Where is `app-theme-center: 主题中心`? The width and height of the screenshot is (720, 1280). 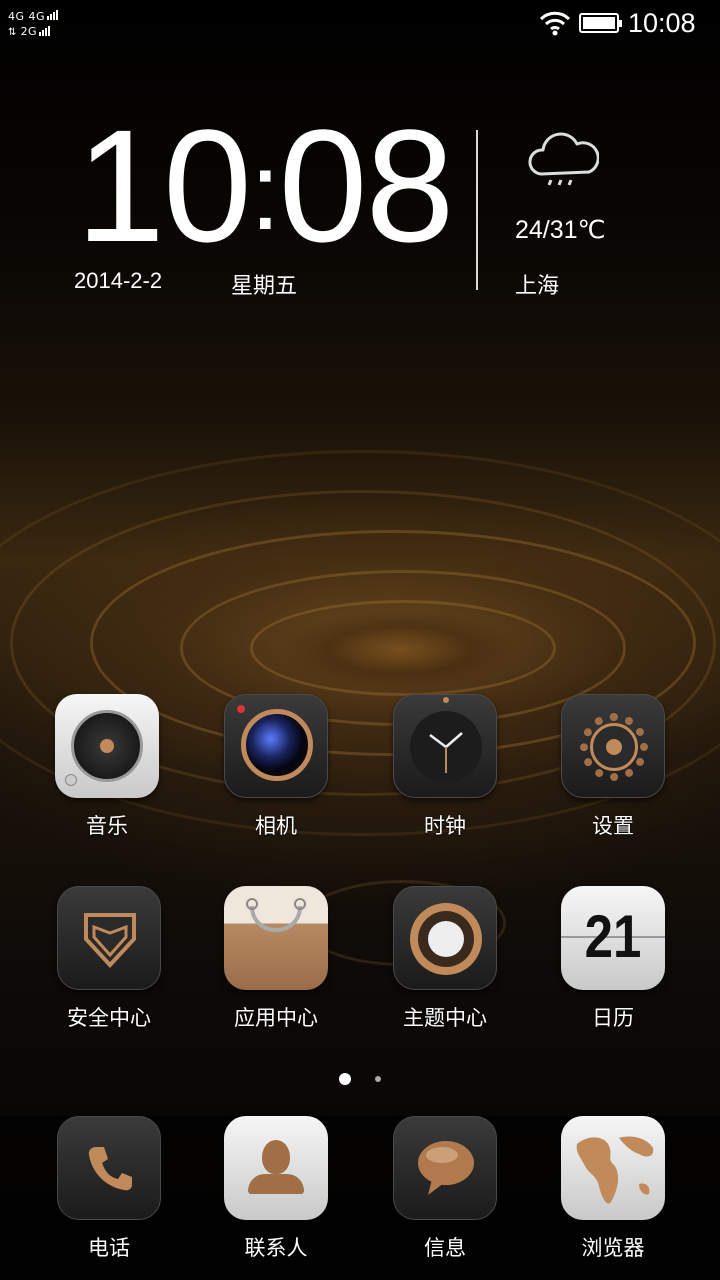
app-theme-center: 主题中心 is located at coordinates (445, 959).